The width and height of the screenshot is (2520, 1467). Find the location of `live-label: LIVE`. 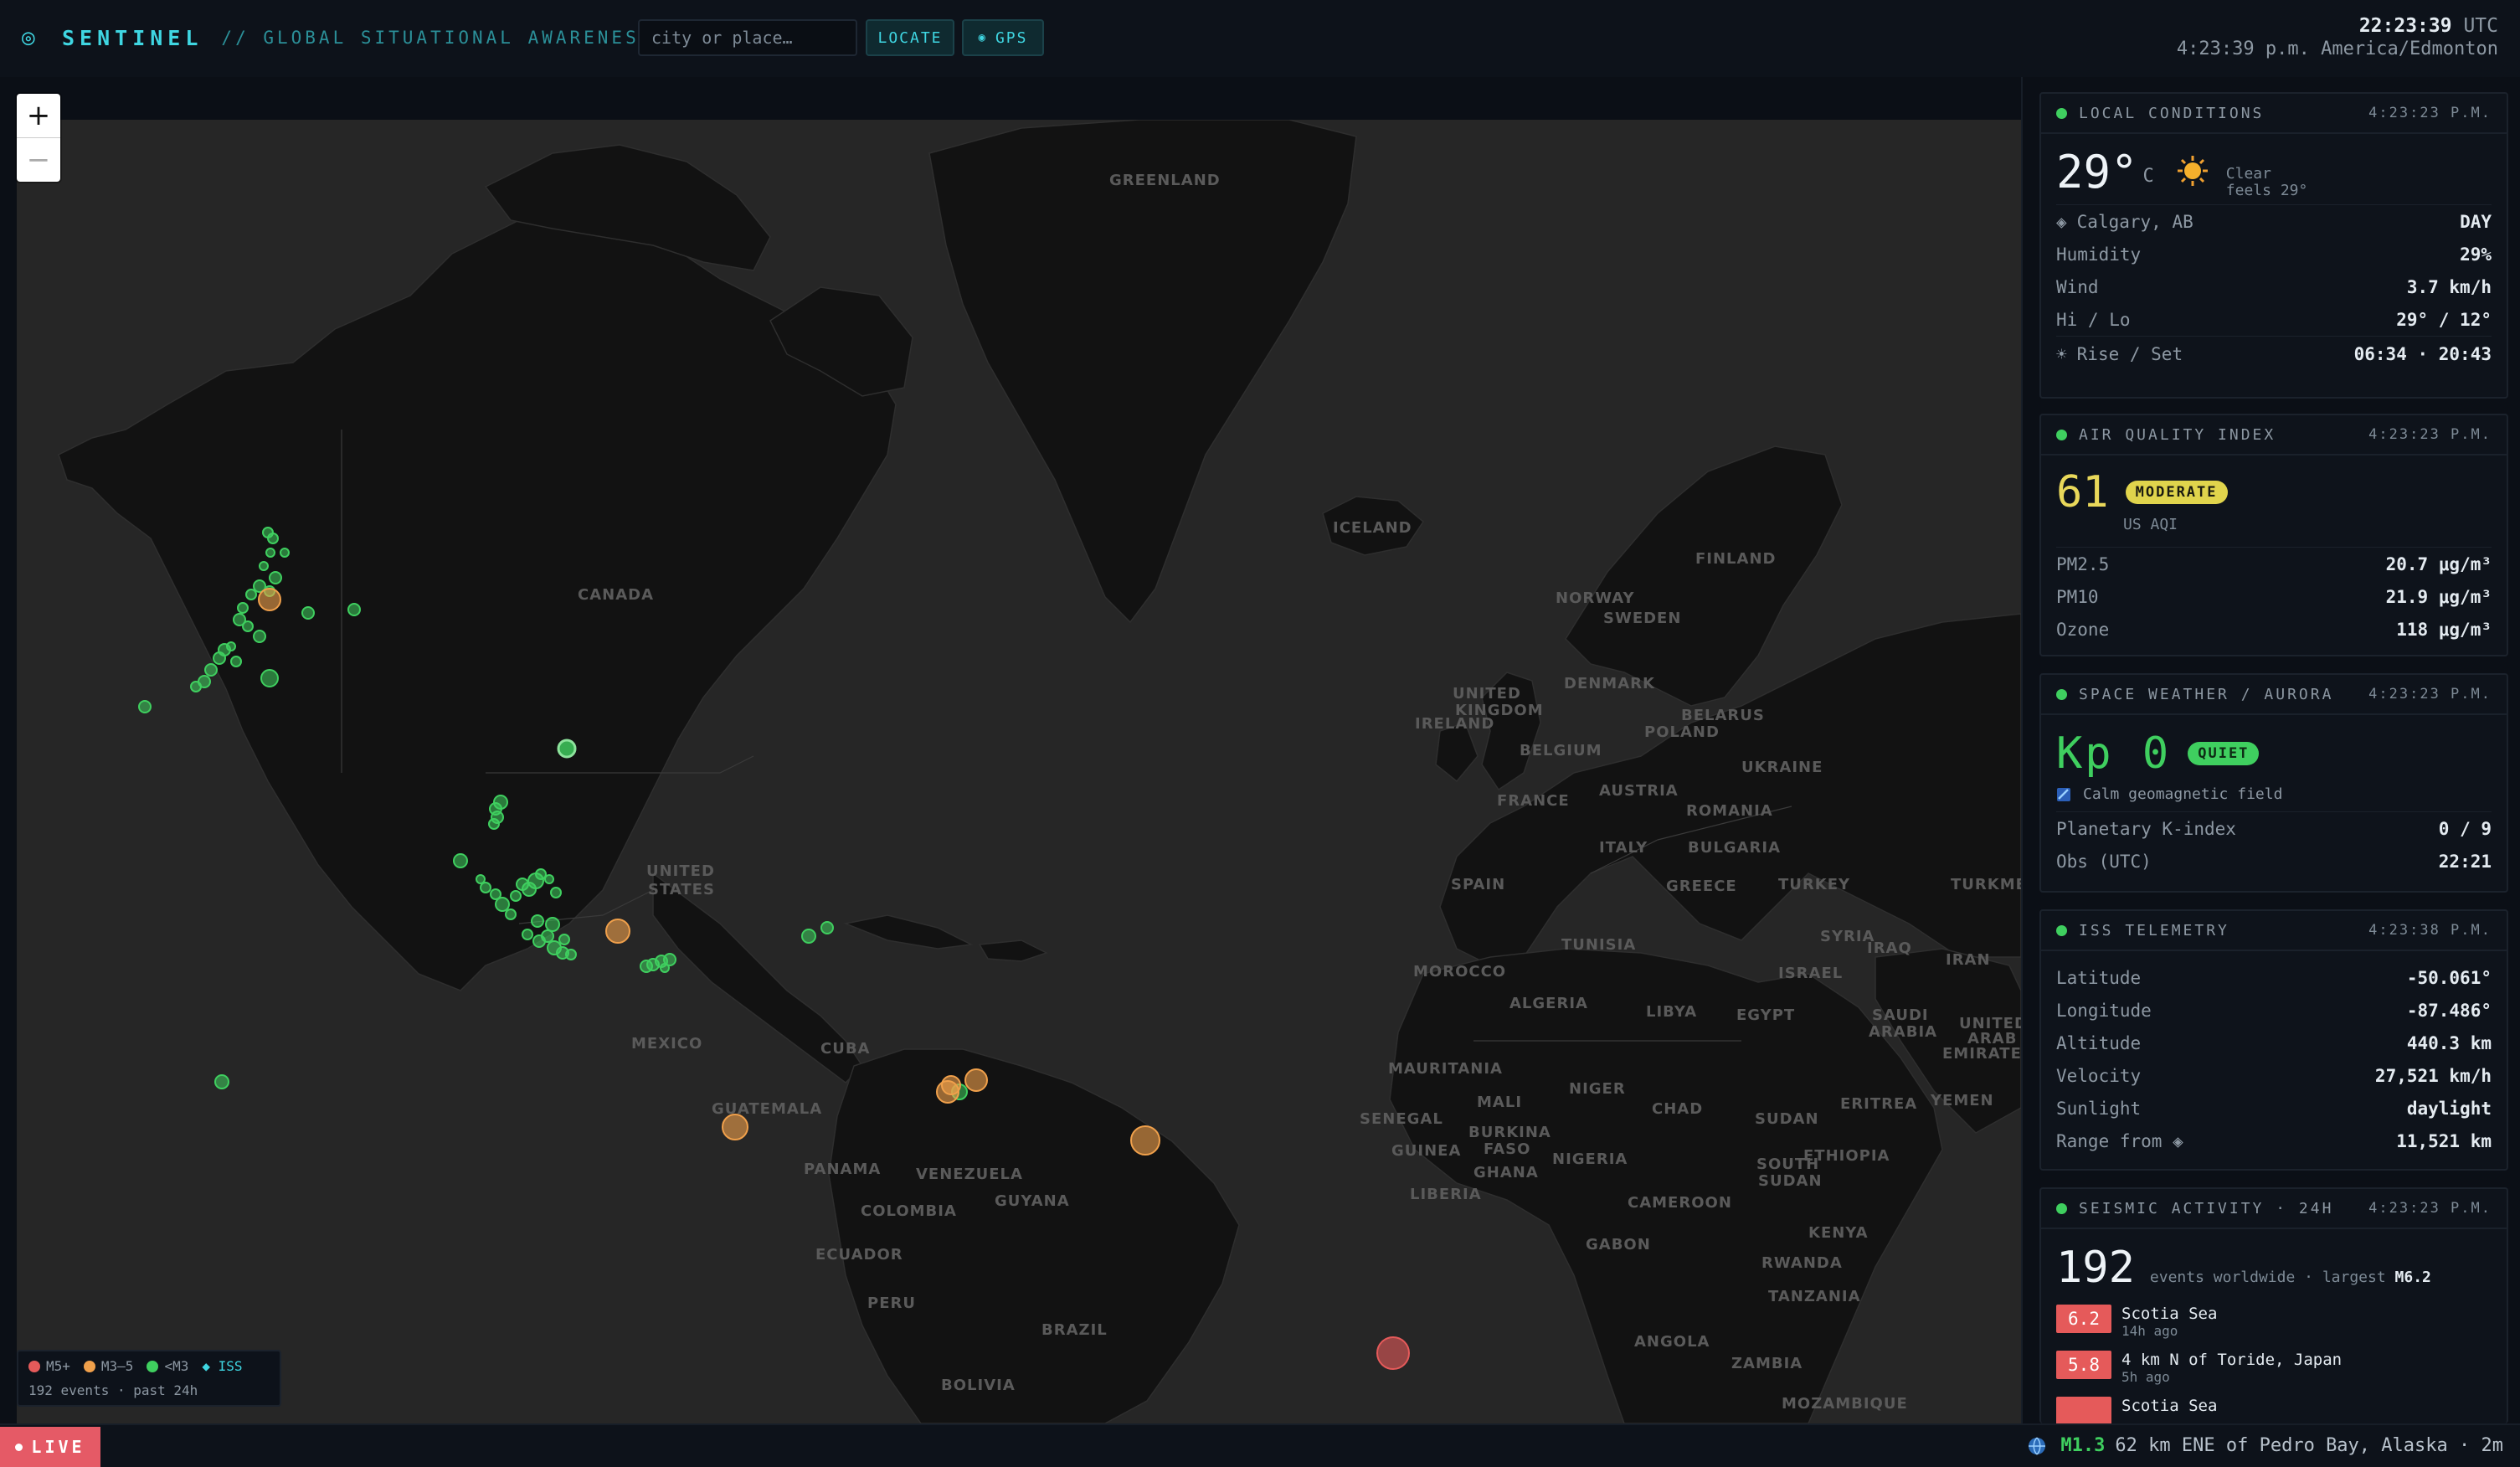

live-label: LIVE is located at coordinates (58, 1447).